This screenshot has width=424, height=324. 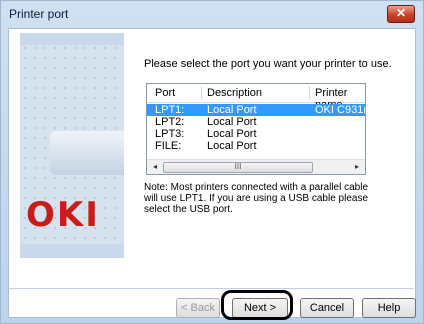 What do you see at coordinates (168, 146) in the screenshot?
I see `row-port: FILE:` at bounding box center [168, 146].